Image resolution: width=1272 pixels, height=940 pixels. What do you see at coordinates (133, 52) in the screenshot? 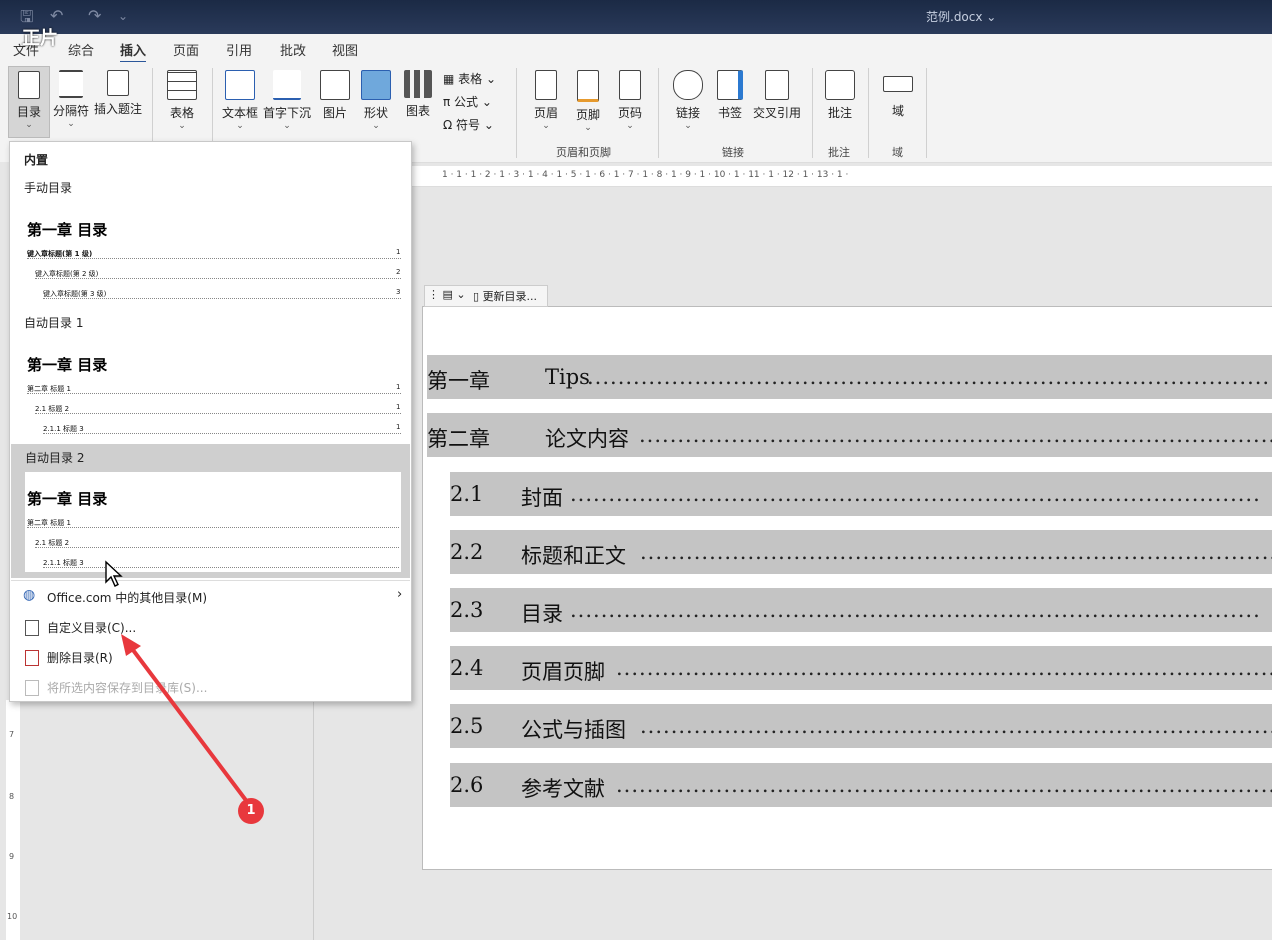
I see `tab-insert: 插入` at bounding box center [133, 52].